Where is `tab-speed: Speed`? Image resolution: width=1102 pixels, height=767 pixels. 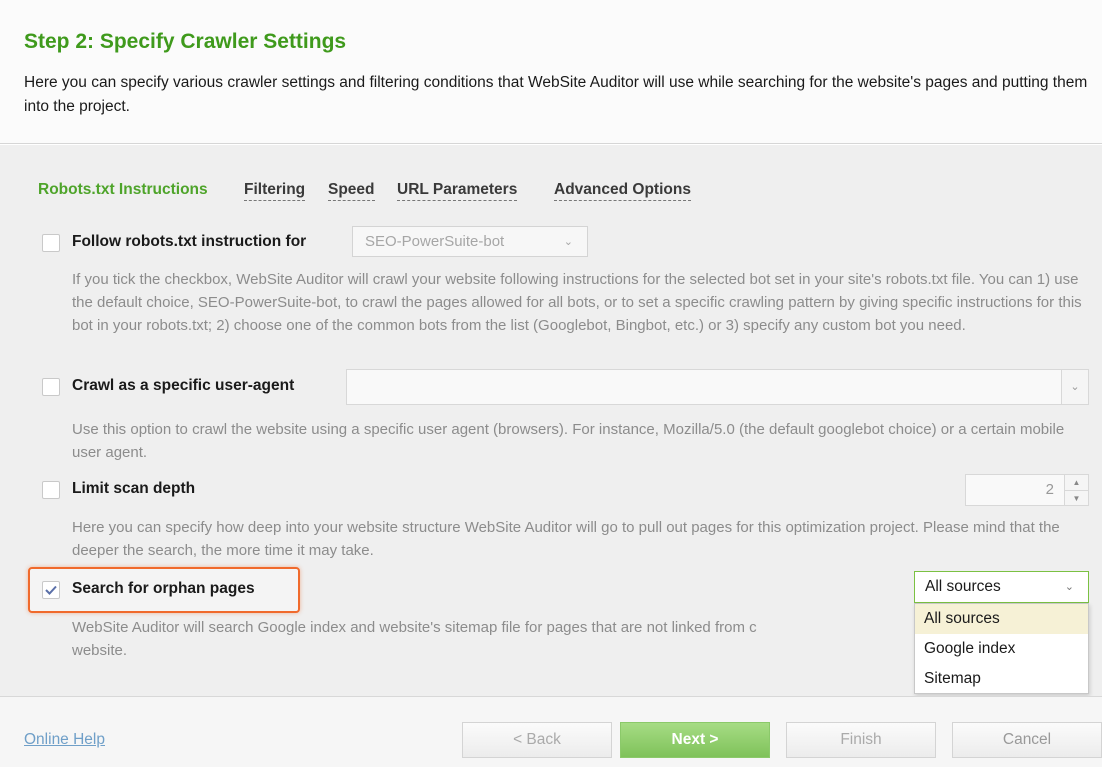
tab-speed: Speed is located at coordinates (351, 190).